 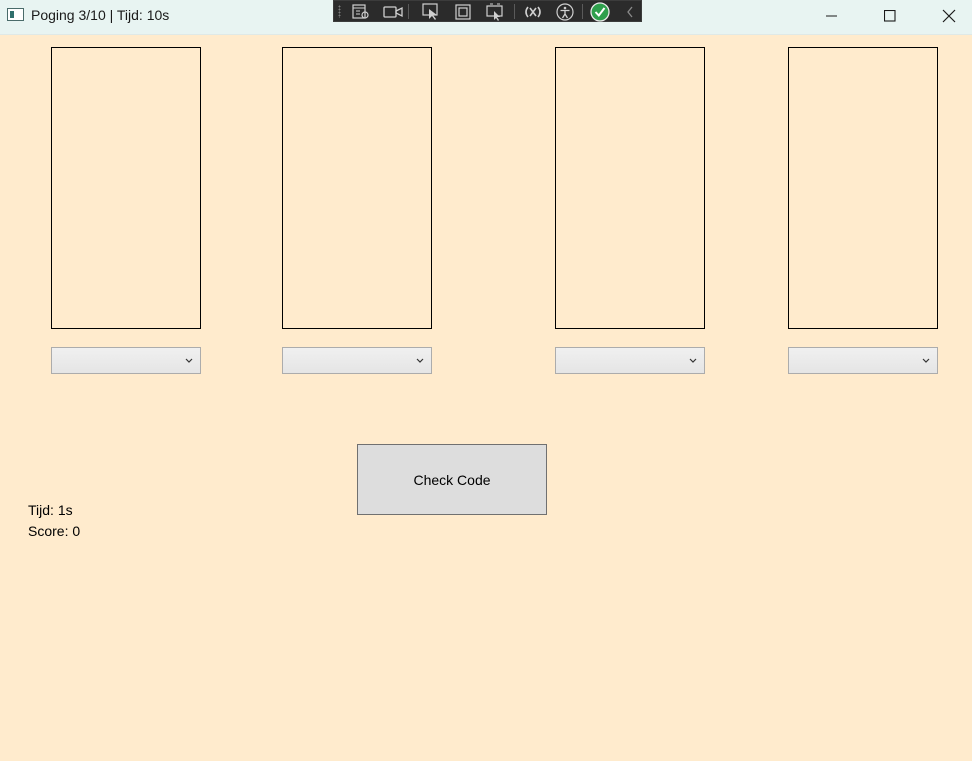 What do you see at coordinates (463, 11) in the screenshot?
I see `display-layout-adorners-icon` at bounding box center [463, 11].